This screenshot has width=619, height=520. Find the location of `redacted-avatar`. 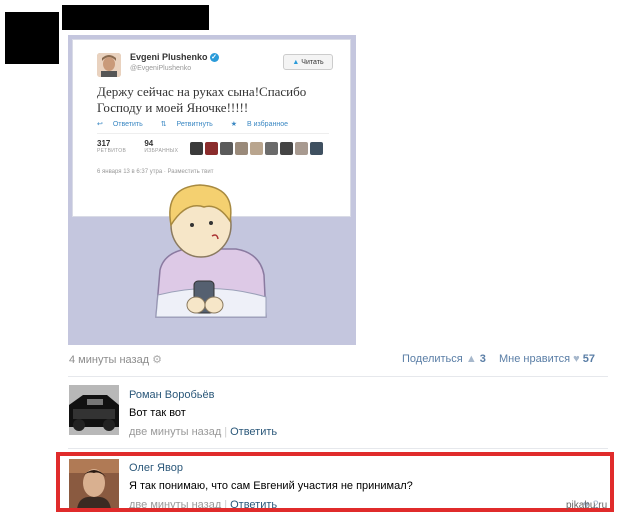

redacted-avatar is located at coordinates (32, 38).